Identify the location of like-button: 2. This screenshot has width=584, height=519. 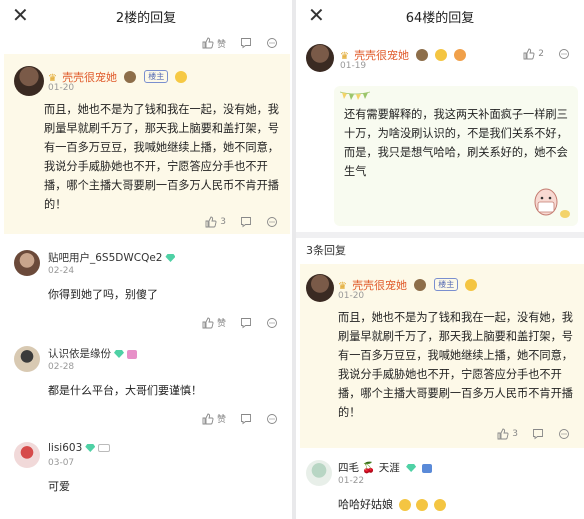
(533, 54).